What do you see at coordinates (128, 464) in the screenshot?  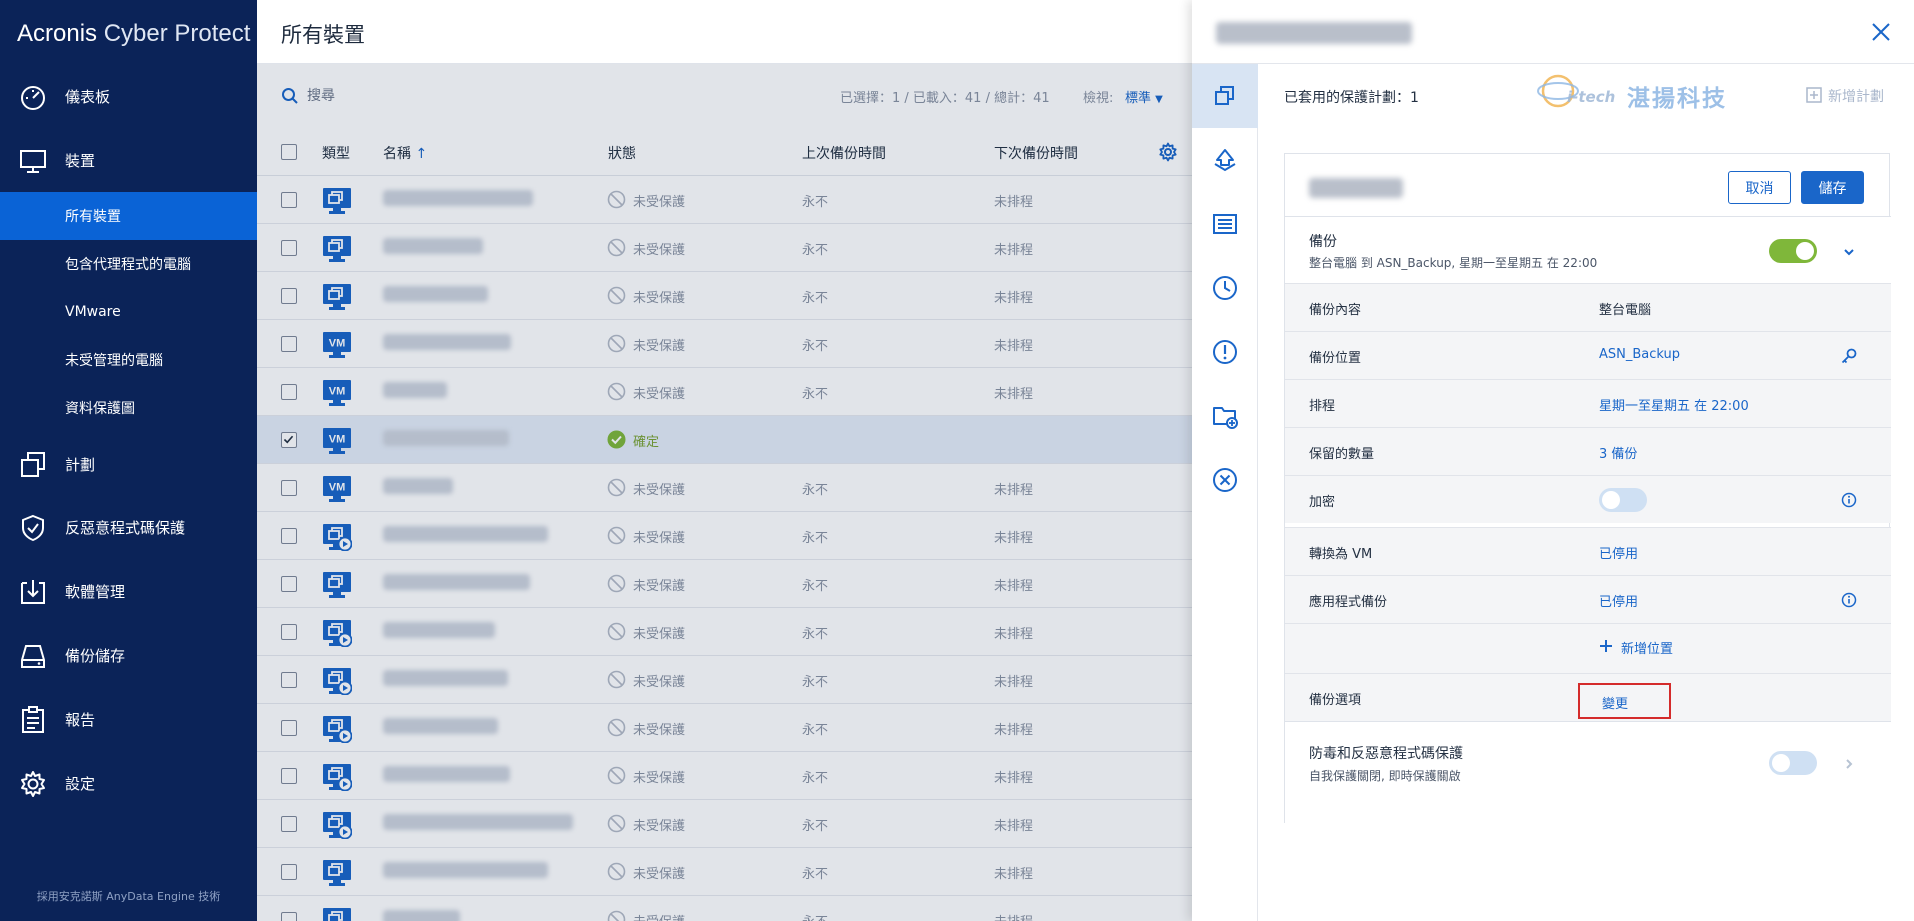 I see `sidebar-item-plans: 計劃` at bounding box center [128, 464].